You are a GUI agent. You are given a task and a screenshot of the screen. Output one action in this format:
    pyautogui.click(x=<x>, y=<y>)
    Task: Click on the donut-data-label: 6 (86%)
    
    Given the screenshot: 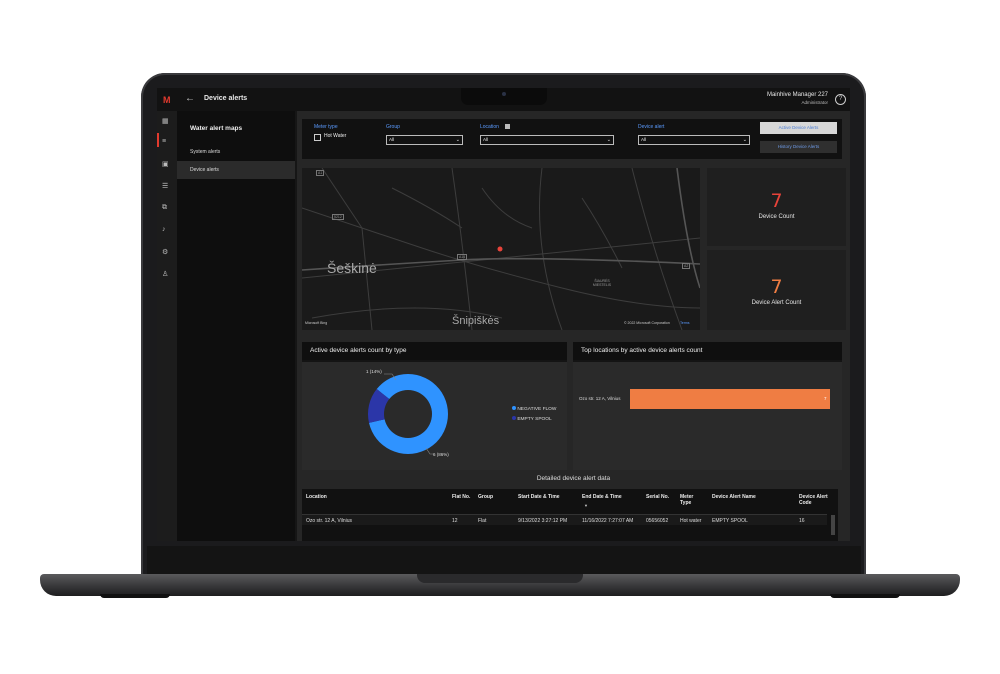 What is the action you would take?
    pyautogui.click(x=441, y=454)
    